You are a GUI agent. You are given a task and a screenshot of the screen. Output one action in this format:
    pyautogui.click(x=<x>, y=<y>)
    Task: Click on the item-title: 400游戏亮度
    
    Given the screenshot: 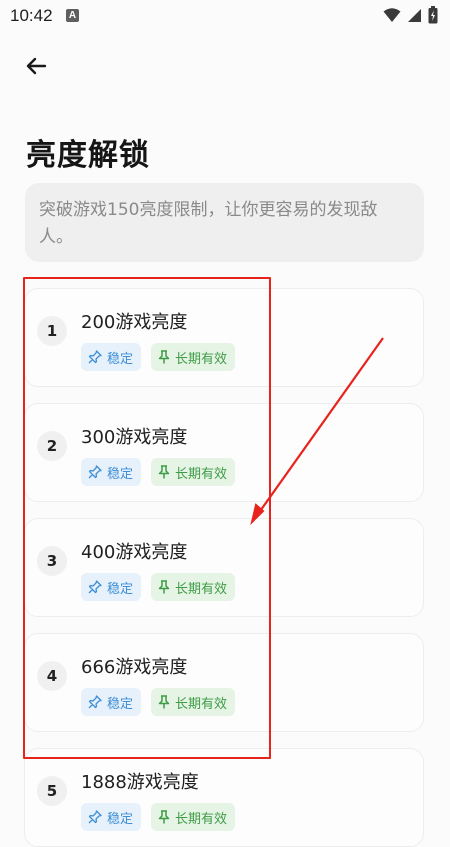 What is the action you would take?
    pyautogui.click(x=134, y=552)
    